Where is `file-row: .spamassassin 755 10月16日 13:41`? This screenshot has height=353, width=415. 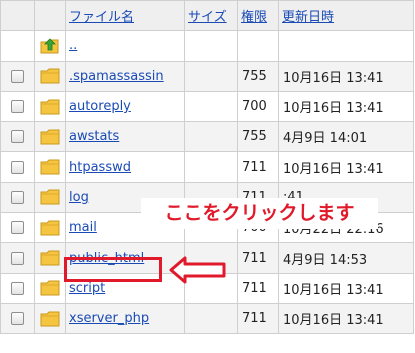 file-row: .spamassassin 755 10月16日 13:41 is located at coordinates (207, 76).